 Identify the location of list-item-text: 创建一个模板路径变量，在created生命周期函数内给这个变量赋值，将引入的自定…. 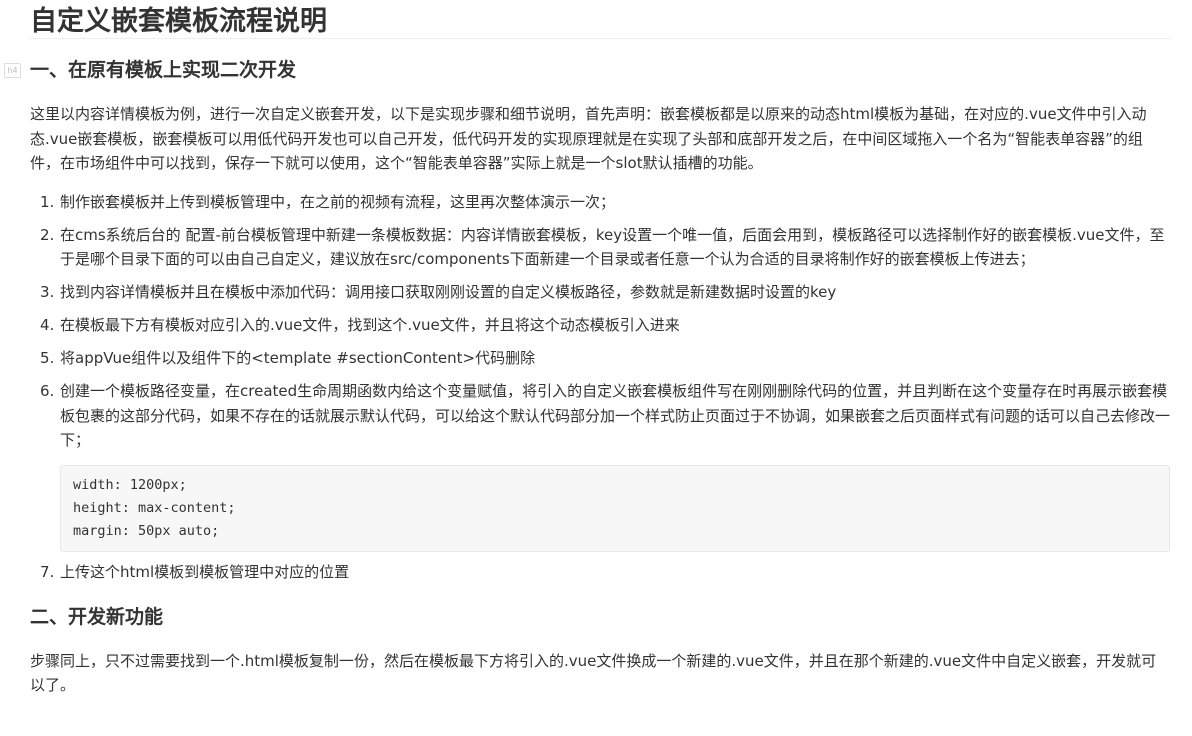
(615, 415).